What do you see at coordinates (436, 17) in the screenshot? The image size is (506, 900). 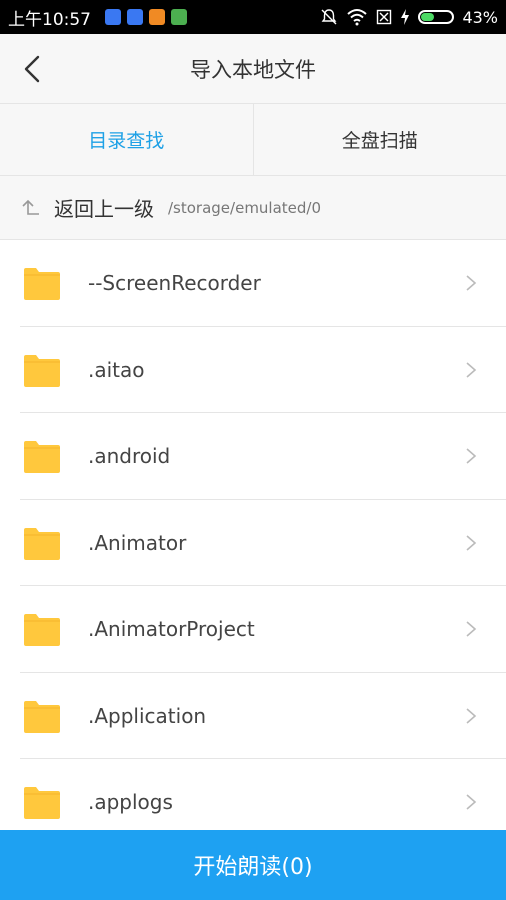 I see `battery-icon` at bounding box center [436, 17].